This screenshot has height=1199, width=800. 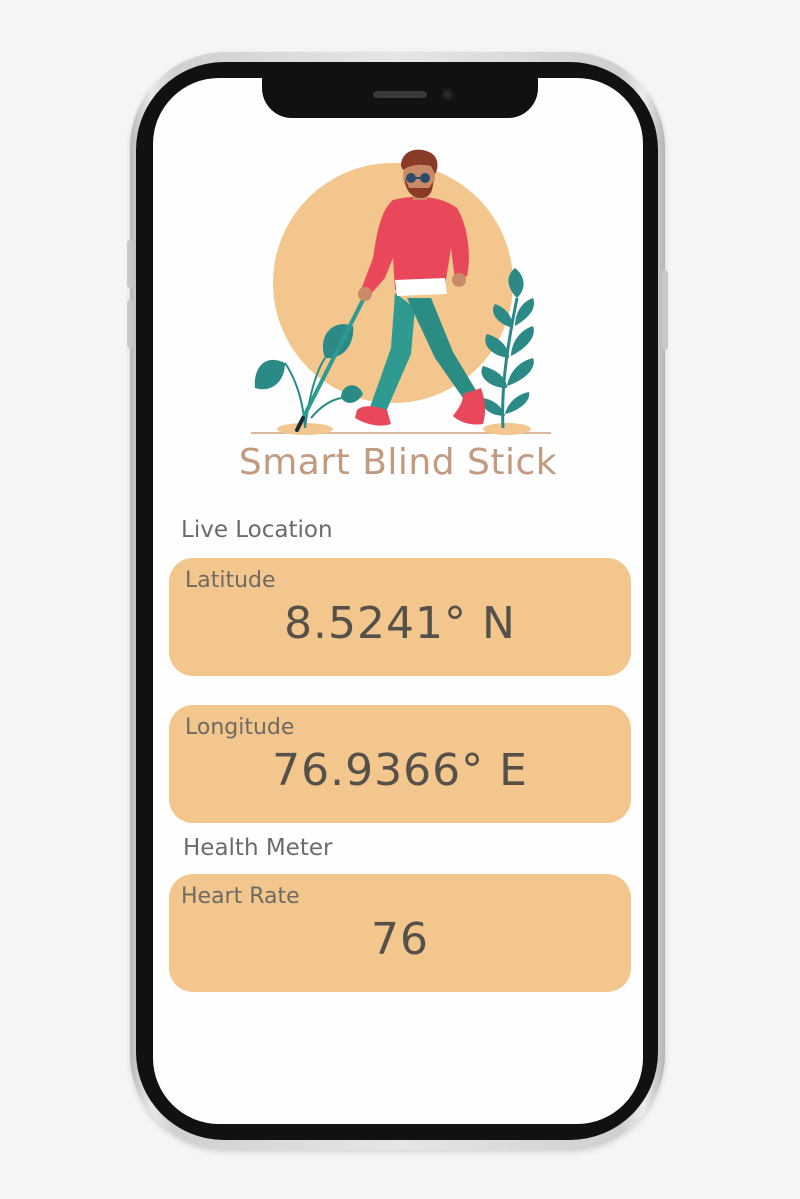 I want to click on power-button, so click(x=665, y=310).